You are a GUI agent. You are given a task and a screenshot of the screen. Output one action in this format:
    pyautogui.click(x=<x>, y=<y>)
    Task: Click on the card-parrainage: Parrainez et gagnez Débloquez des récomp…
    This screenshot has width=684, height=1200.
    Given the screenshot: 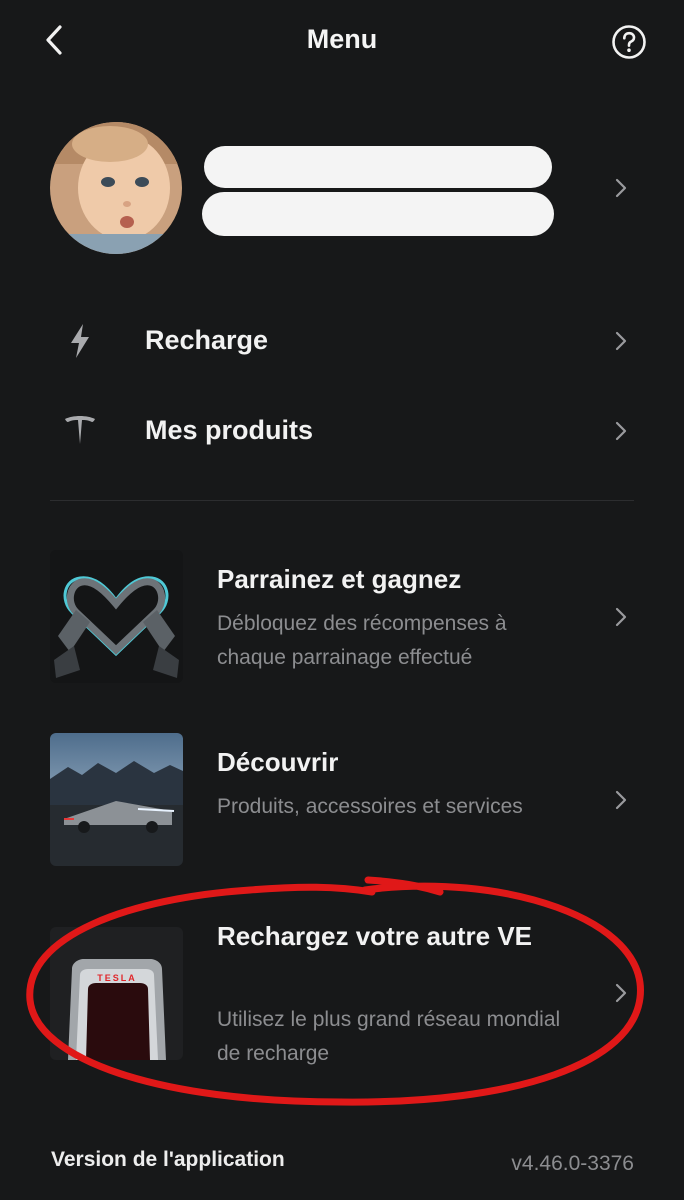 What is the action you would take?
    pyautogui.click(x=342, y=617)
    